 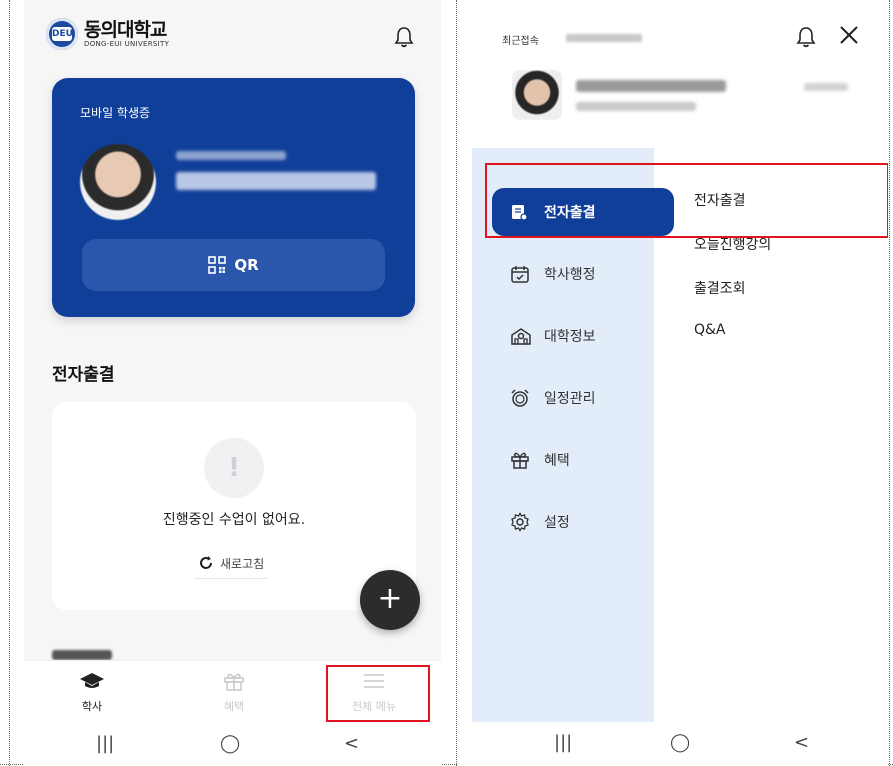 I want to click on add-fab-button: +, so click(x=390, y=600).